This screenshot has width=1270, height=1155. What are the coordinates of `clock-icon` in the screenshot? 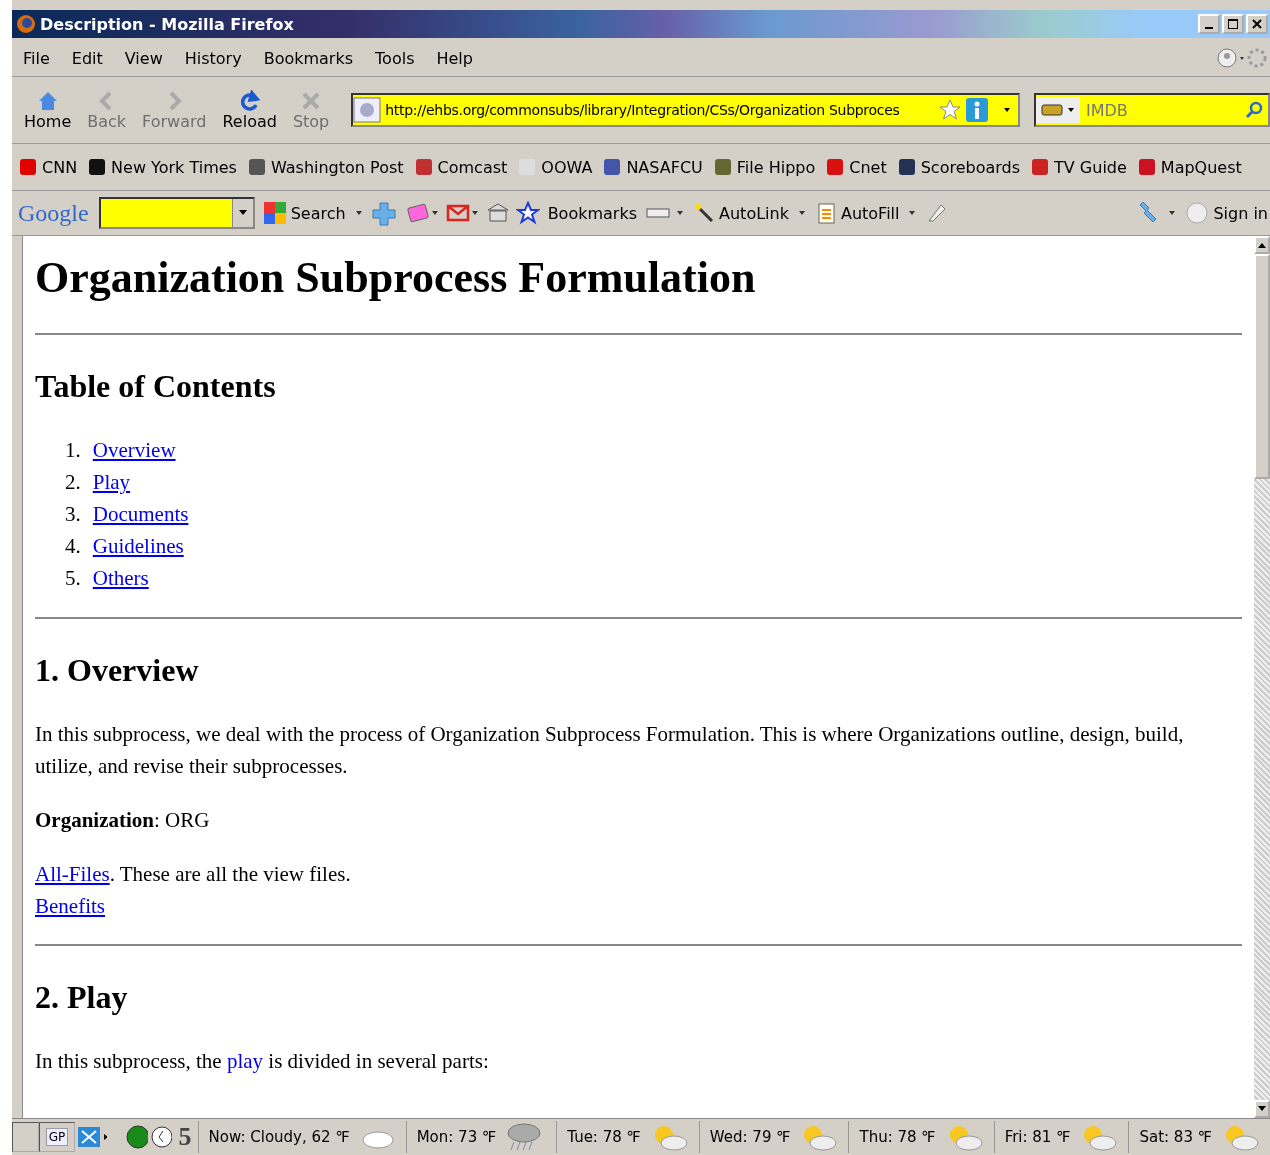 It's located at (160, 1137).